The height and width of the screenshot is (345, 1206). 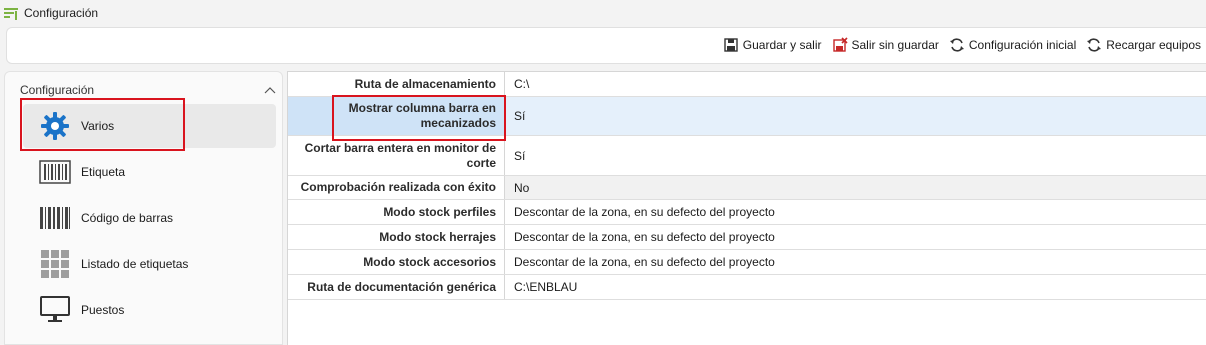 What do you see at coordinates (148, 90) in the screenshot?
I see `sidebar-header: Configuración` at bounding box center [148, 90].